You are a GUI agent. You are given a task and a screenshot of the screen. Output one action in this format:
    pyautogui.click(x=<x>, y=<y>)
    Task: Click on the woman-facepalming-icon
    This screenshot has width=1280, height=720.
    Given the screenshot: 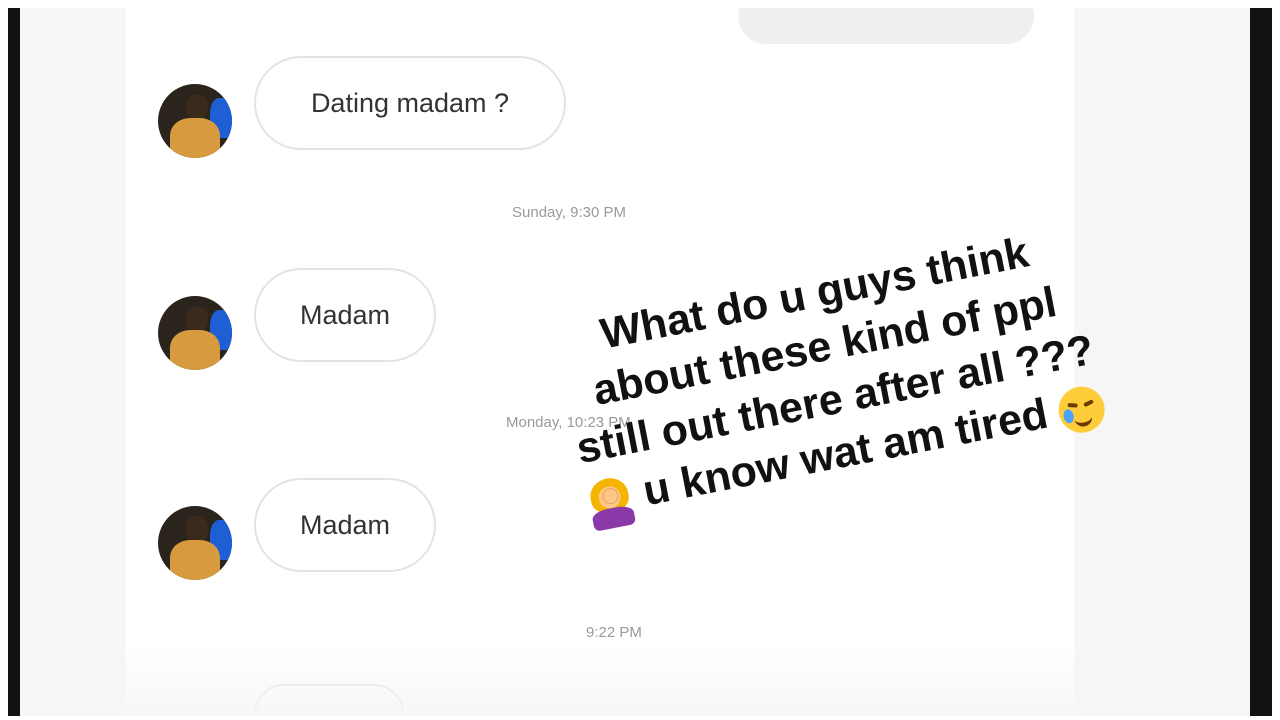 What is the action you would take?
    pyautogui.click(x=610, y=503)
    